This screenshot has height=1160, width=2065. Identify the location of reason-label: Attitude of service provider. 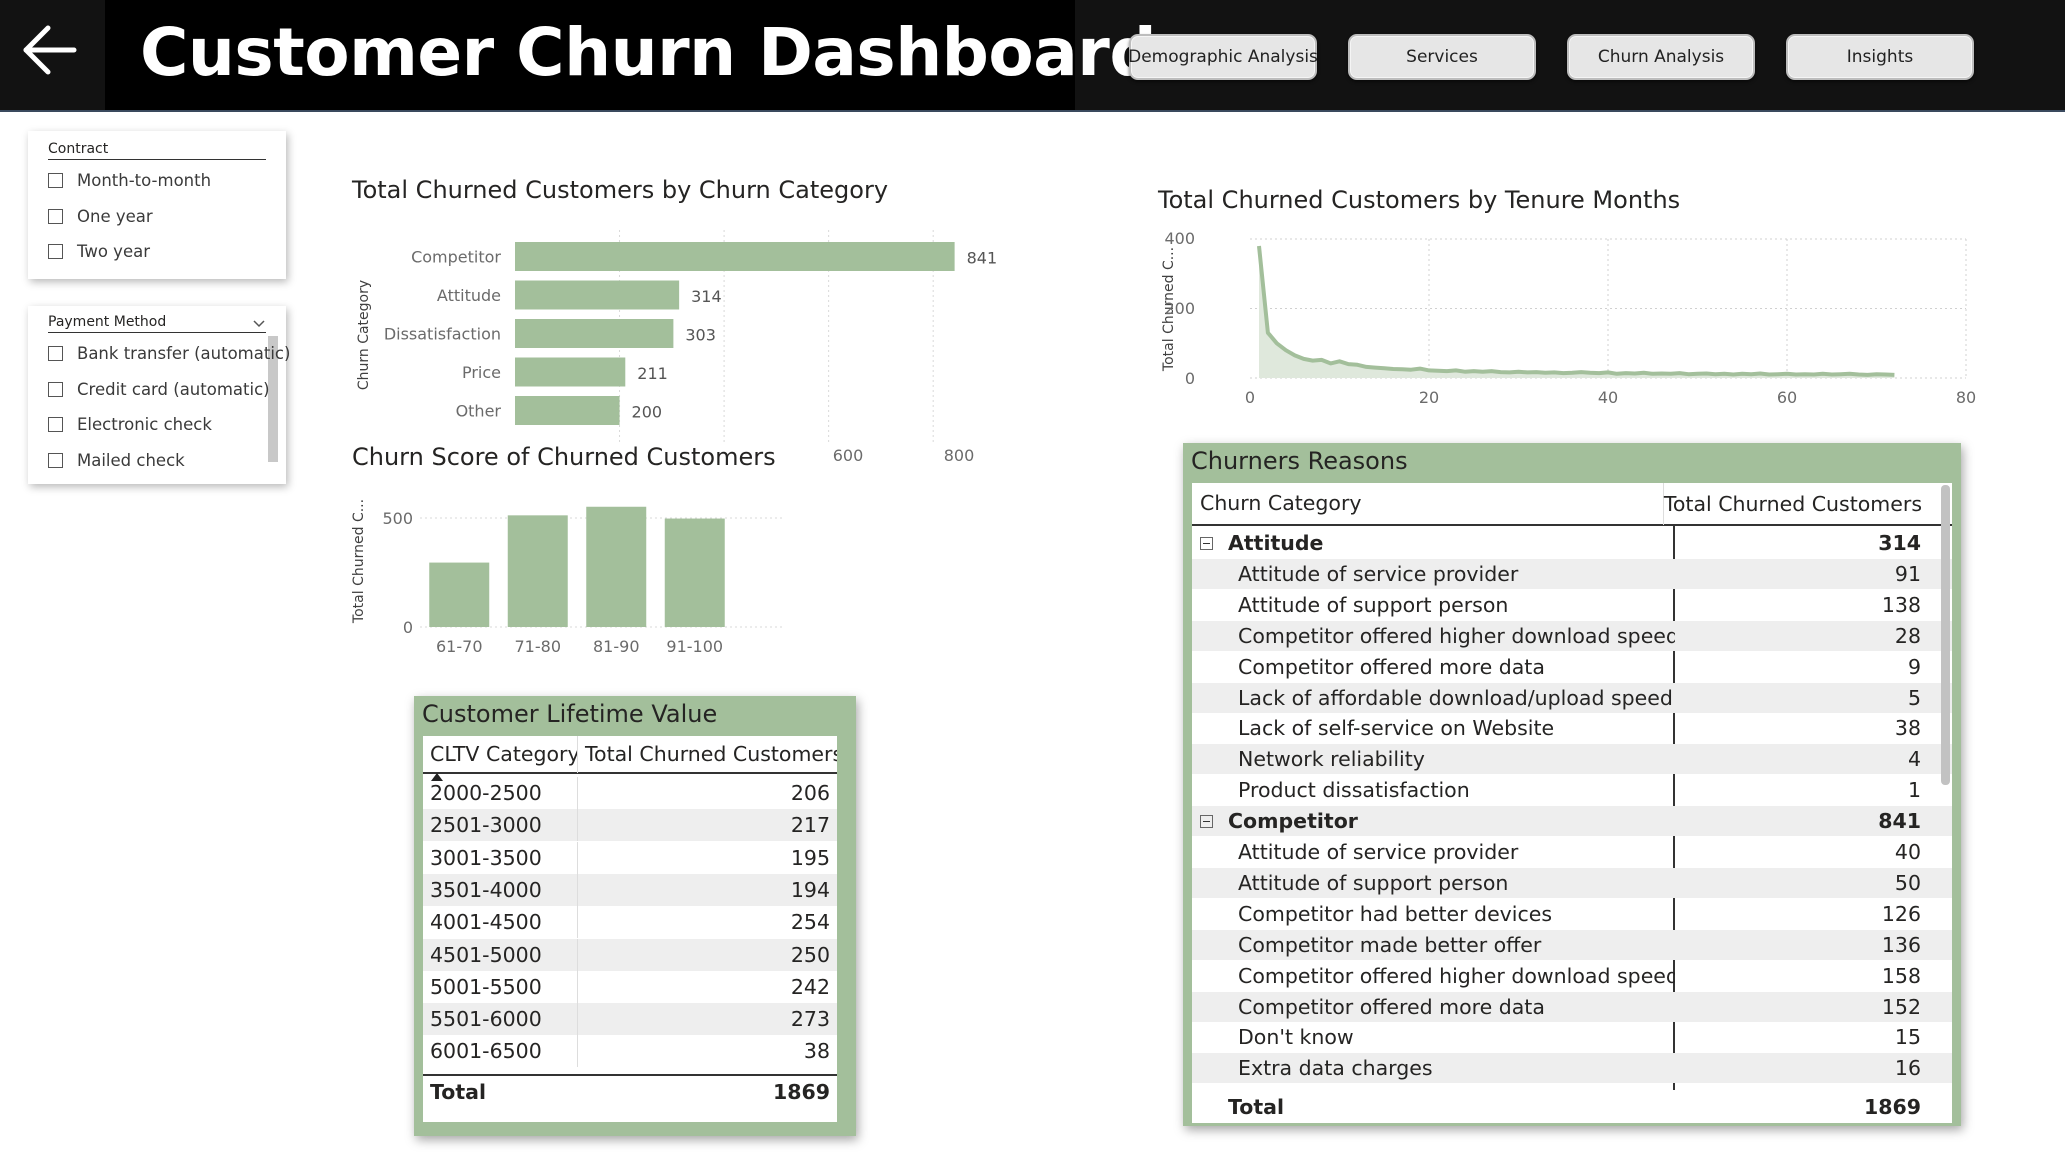
(1378, 852).